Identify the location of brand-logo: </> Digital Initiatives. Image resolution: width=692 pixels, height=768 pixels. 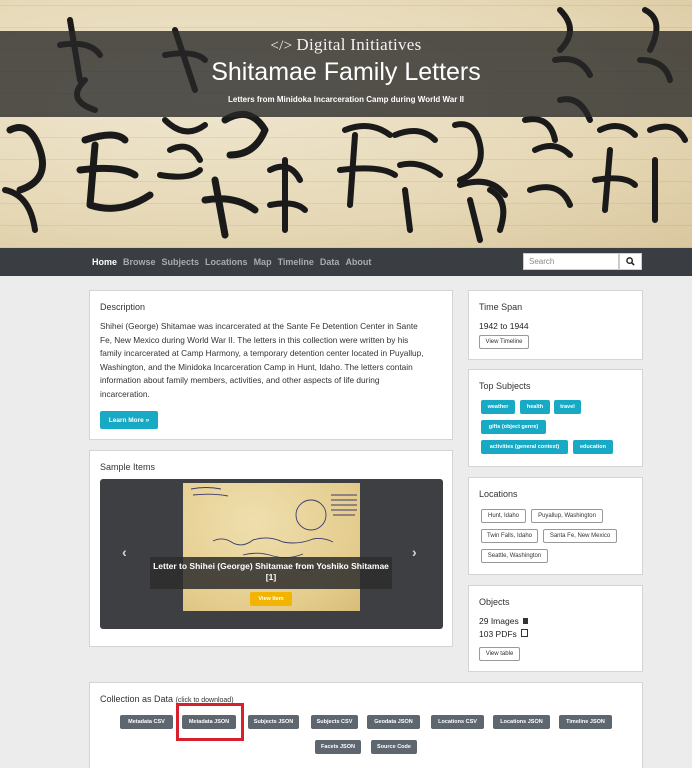
(346, 45).